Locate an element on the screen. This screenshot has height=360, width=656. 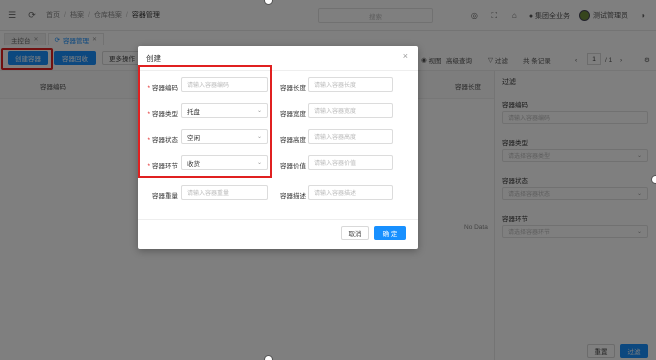
container-weight-input: 请输入容器重量 is located at coordinates (224, 192).